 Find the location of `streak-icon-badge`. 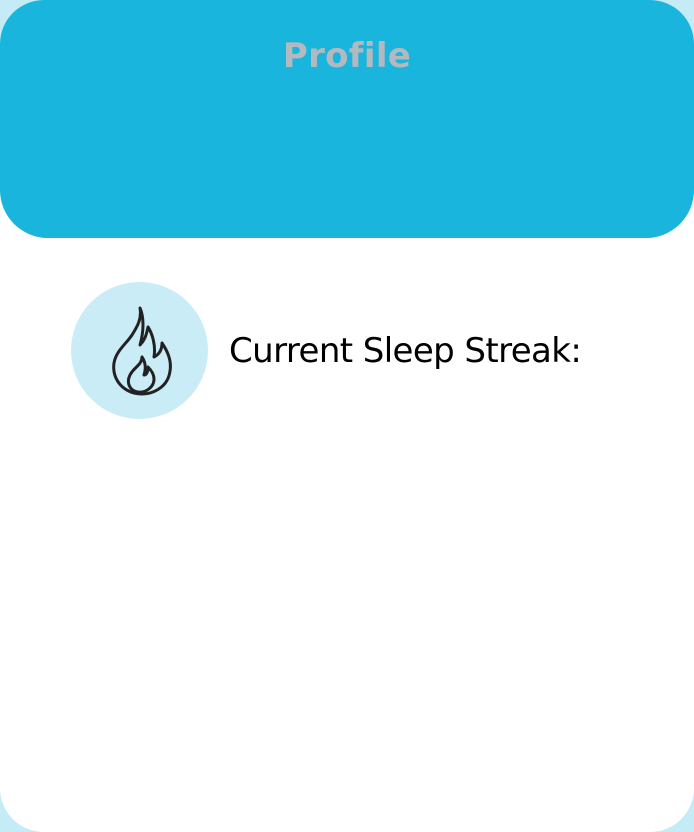

streak-icon-badge is located at coordinates (139, 350).